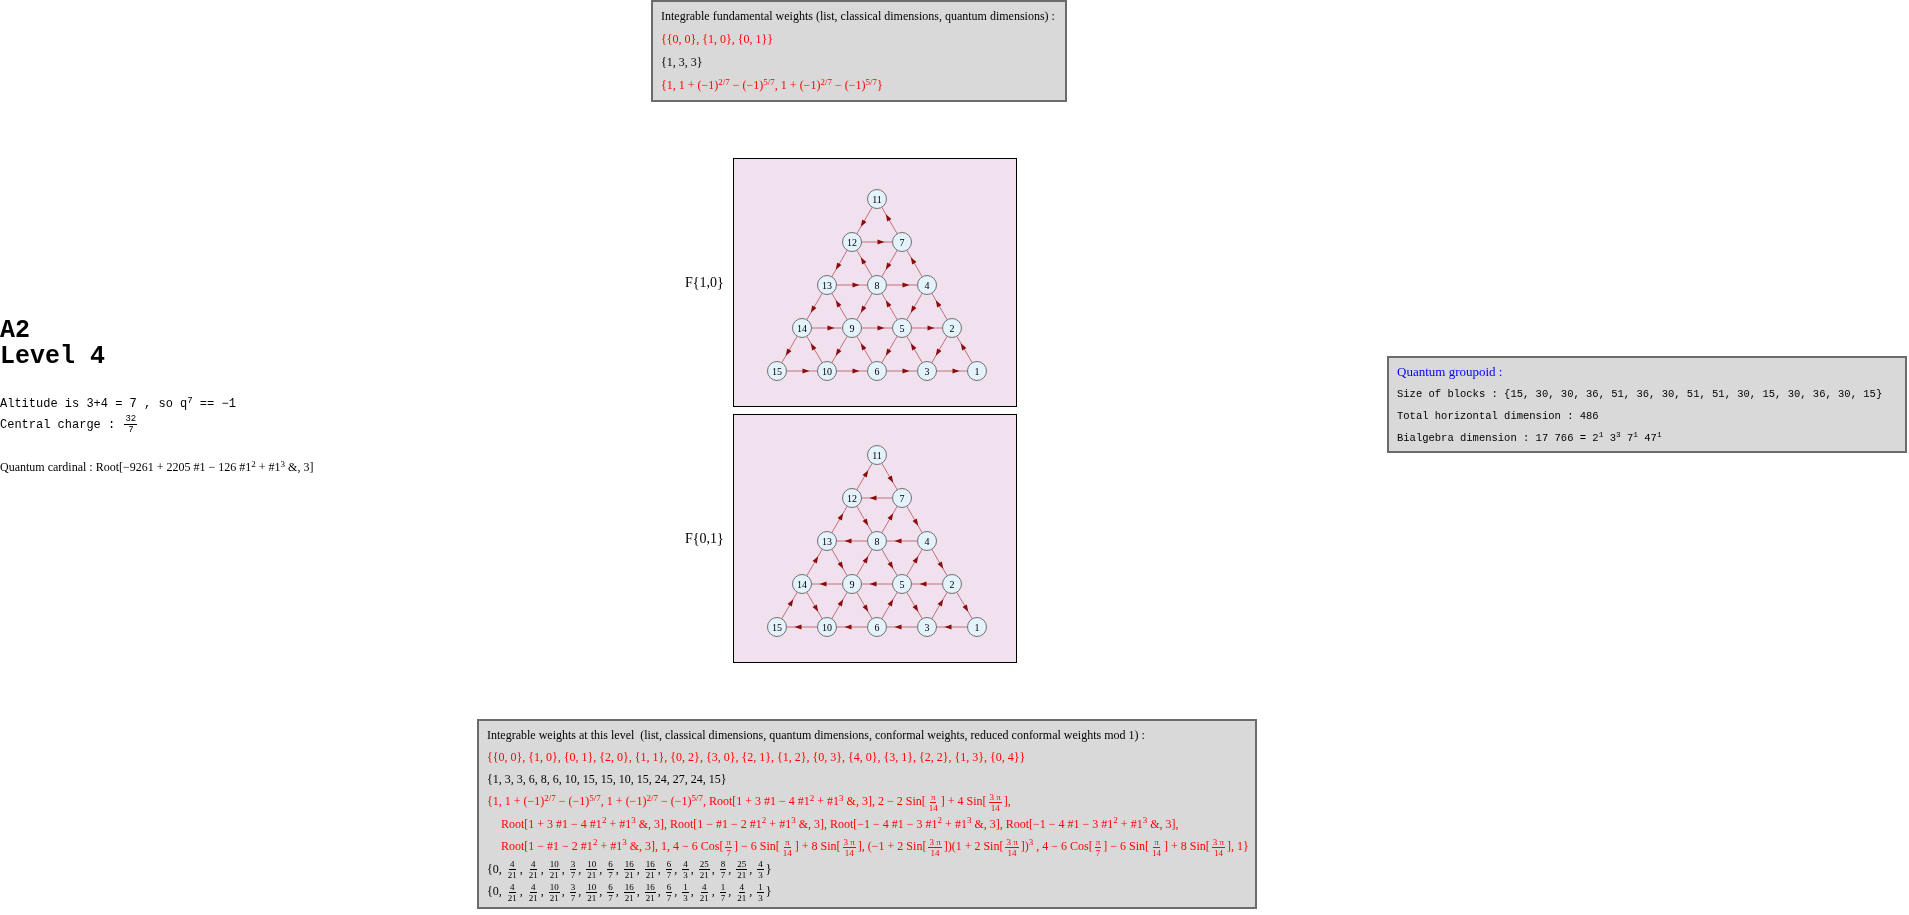  Describe the element at coordinates (839, 823) in the screenshot. I see `formula-line: Root[1 + 3 #1 − 4 #1$^{2}$ + #1$^{3}$ &, 3], Root[1 − #1 − 2 #1$^{2}$ + #1$^{3}$ &, 3], Root[−1 − 4 #1 − 3 #1$^{2}$ + #1$^{3}$ &, 3], Root[−1 − 4 #1 − 3 #1$^{2}$ + #1$^{3}$ &, 3],` at that location.